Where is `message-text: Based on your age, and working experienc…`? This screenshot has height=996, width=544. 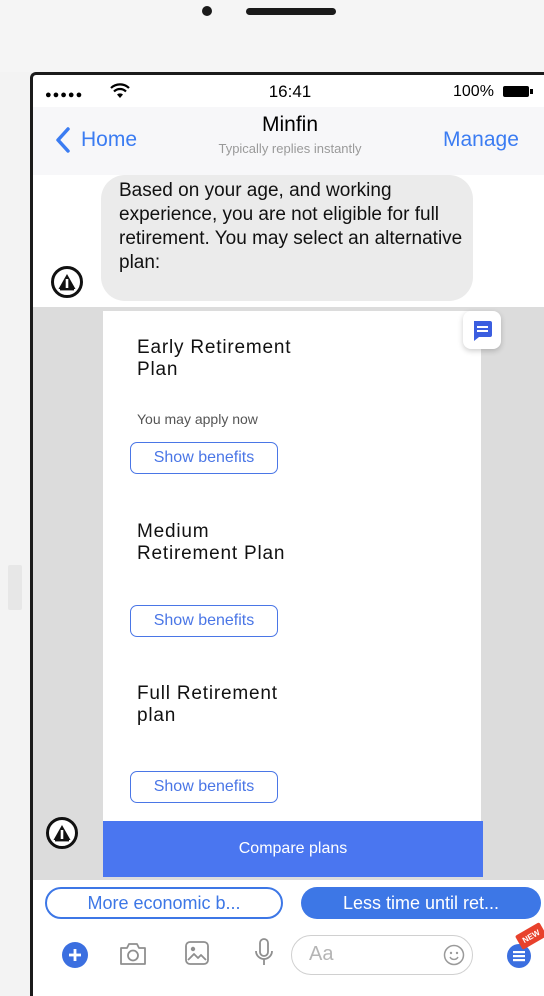 message-text: Based on your age, and working experienc… is located at coordinates (291, 226).